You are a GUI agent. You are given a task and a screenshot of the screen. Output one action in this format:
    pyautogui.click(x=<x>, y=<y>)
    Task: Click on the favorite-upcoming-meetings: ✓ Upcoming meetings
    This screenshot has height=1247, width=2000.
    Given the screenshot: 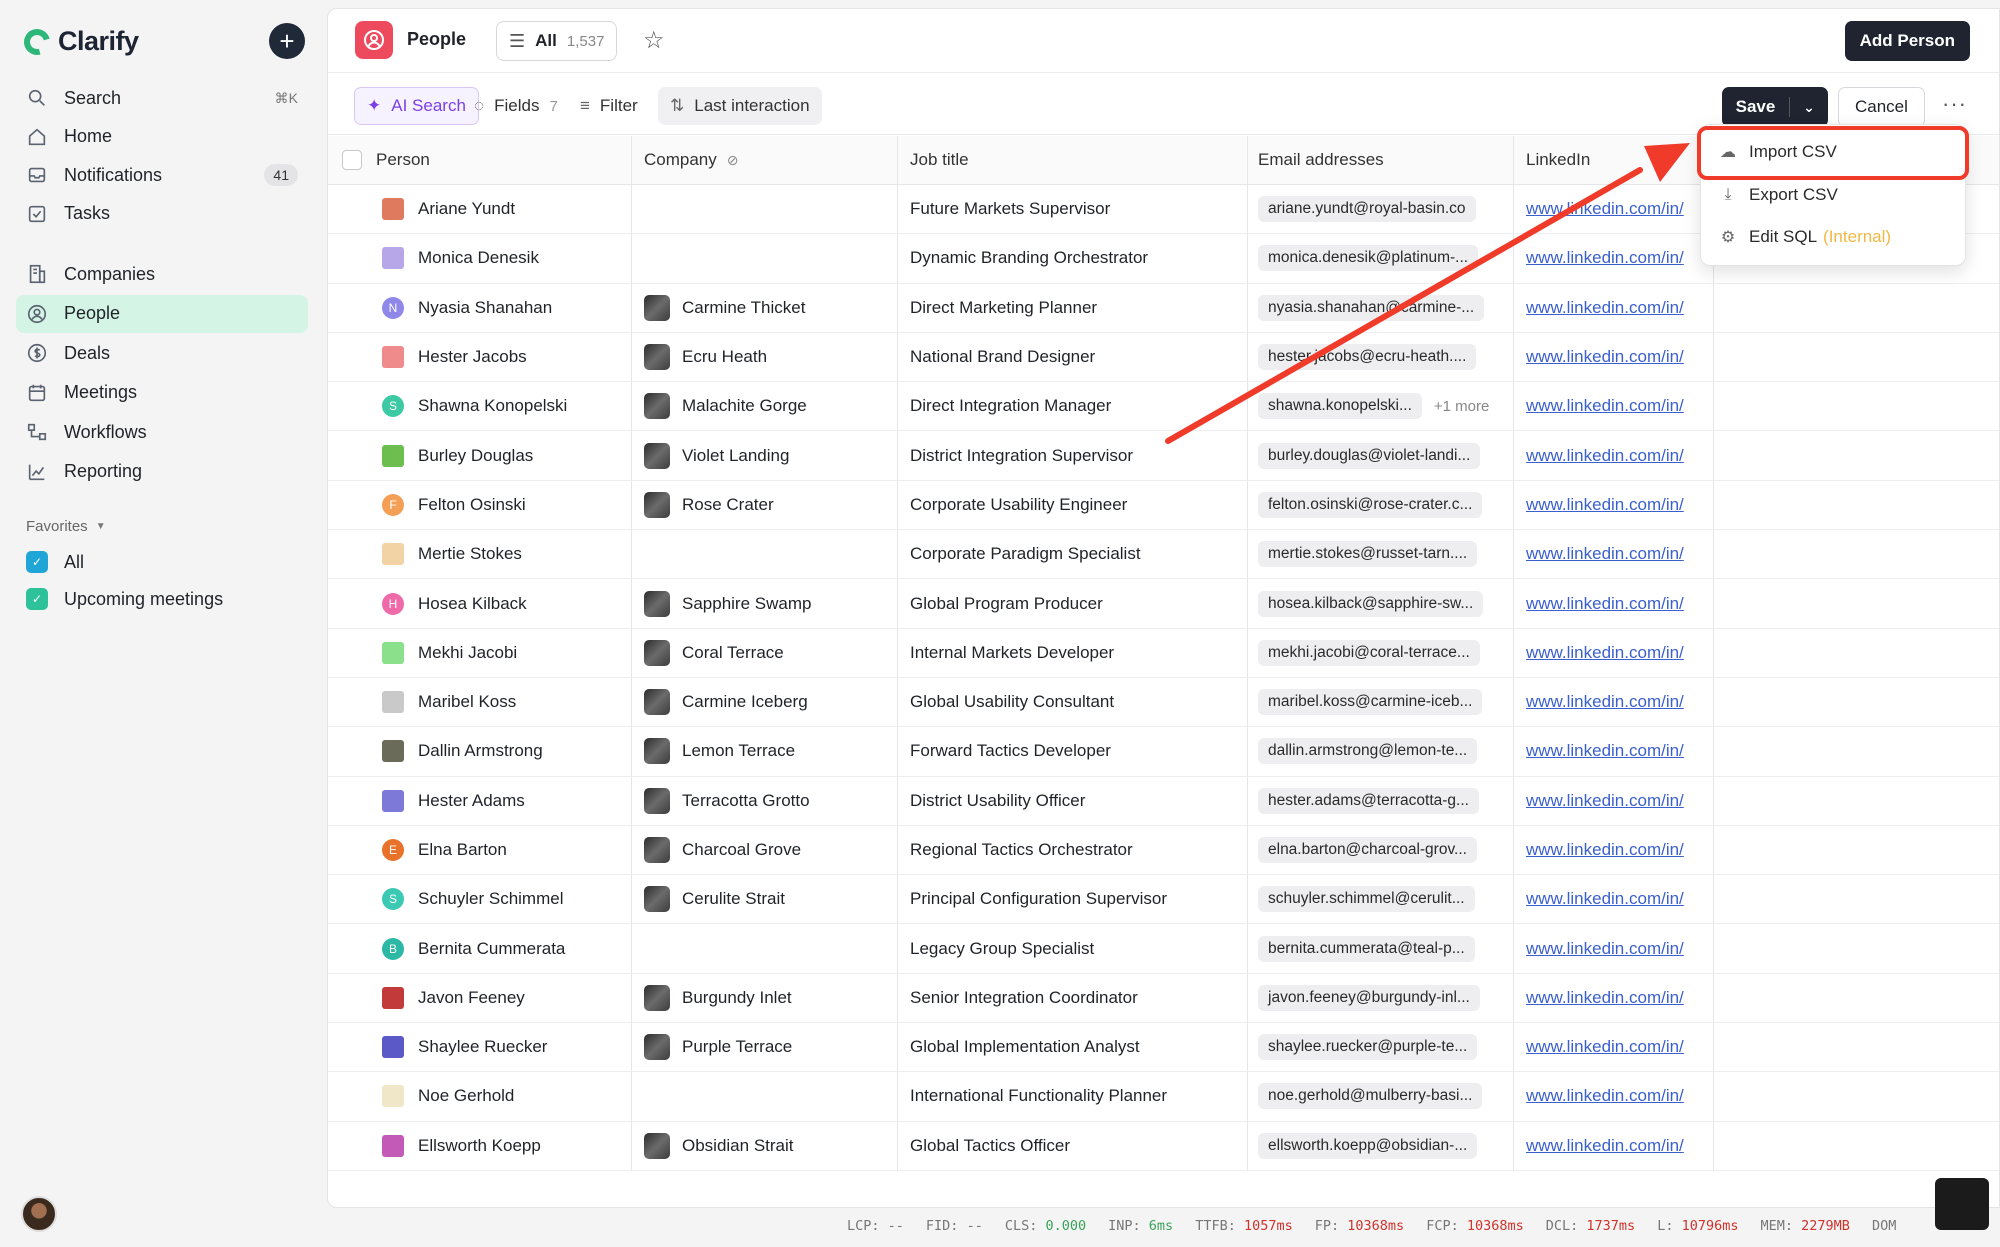 What is the action you would take?
    pyautogui.click(x=124, y=599)
    